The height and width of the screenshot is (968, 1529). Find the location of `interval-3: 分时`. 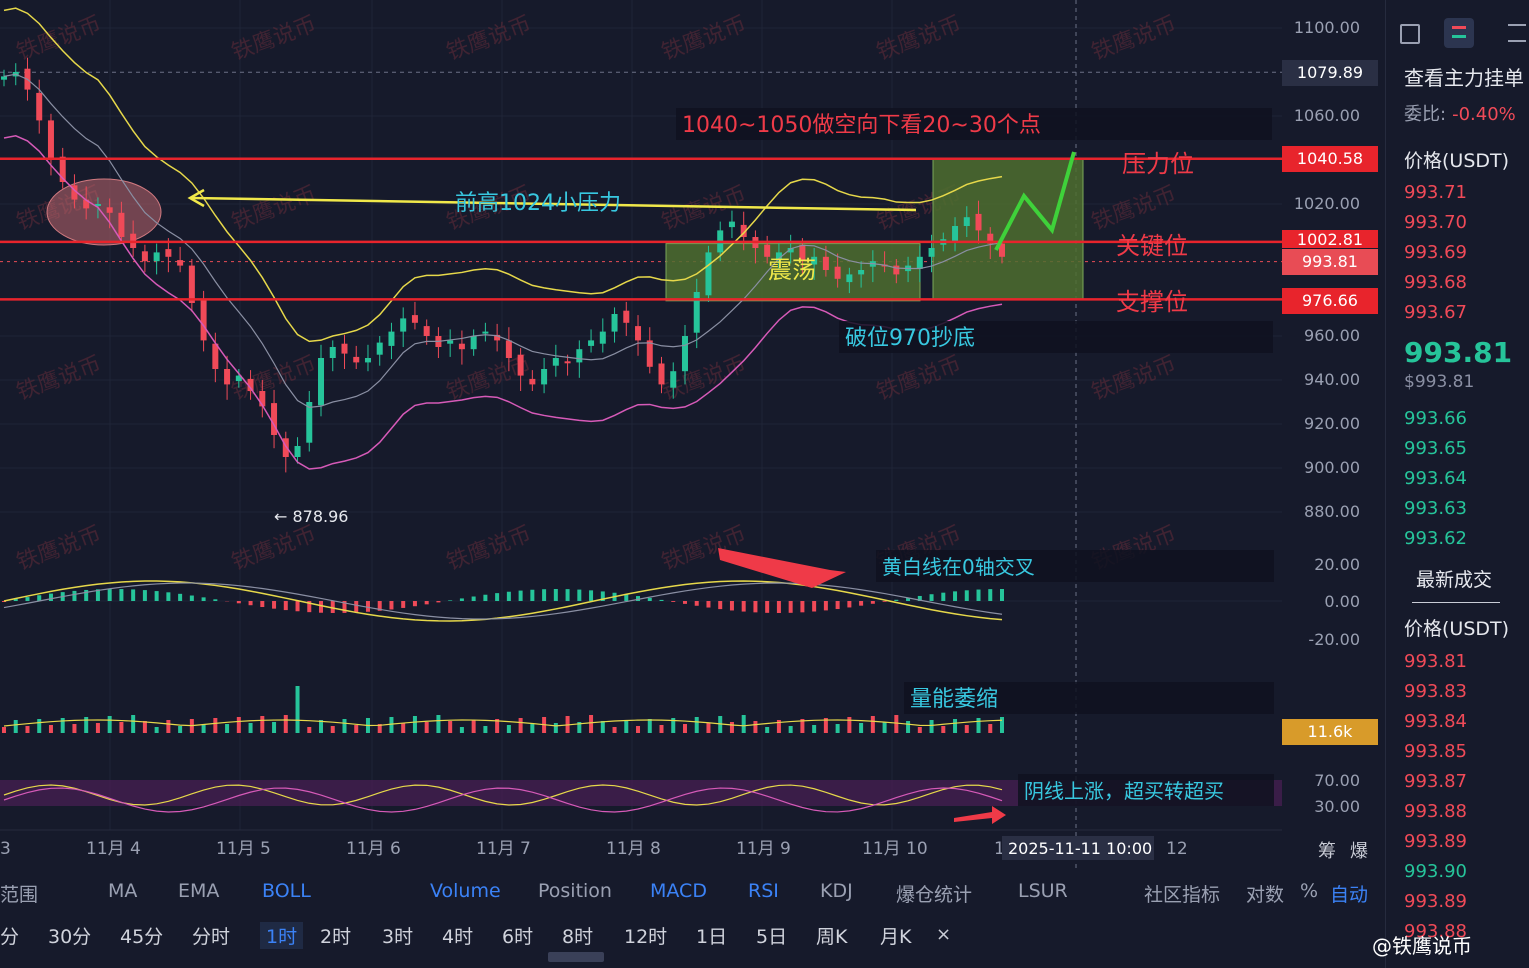

interval-3: 分时 is located at coordinates (211, 935).